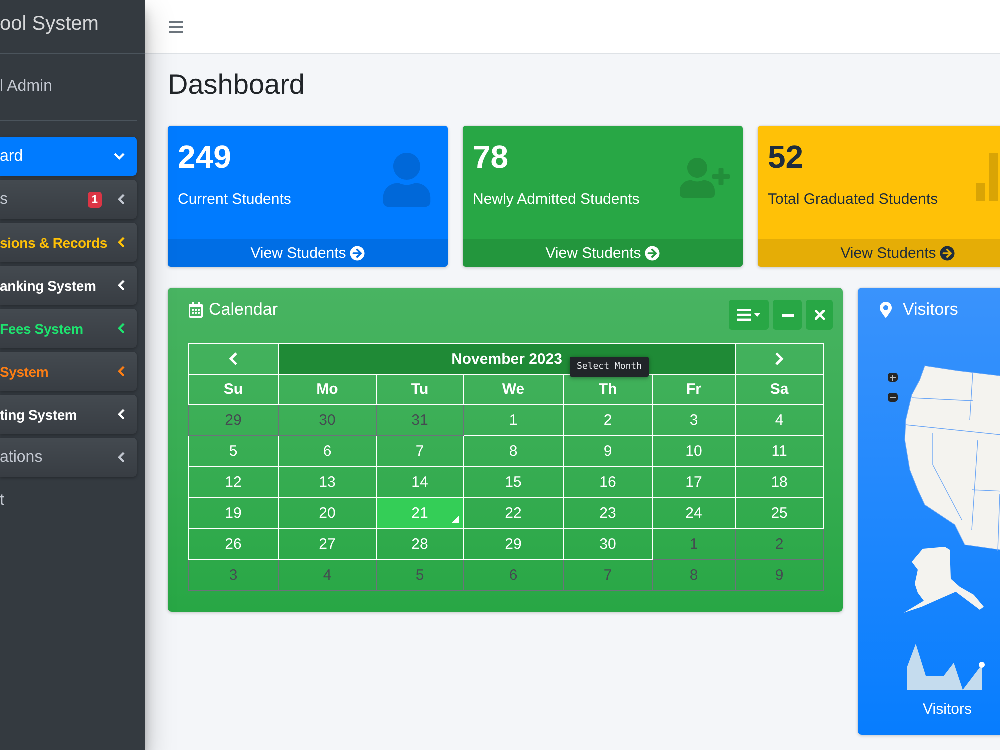 The image size is (1000, 750). I want to click on zoom-in-button, so click(893, 377).